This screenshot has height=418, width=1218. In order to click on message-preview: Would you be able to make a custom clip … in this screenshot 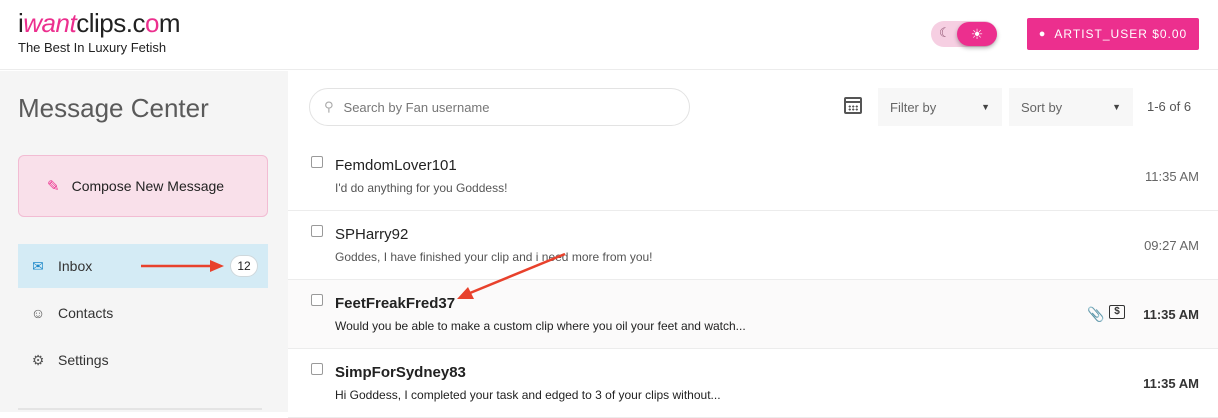, I will do `click(540, 326)`.